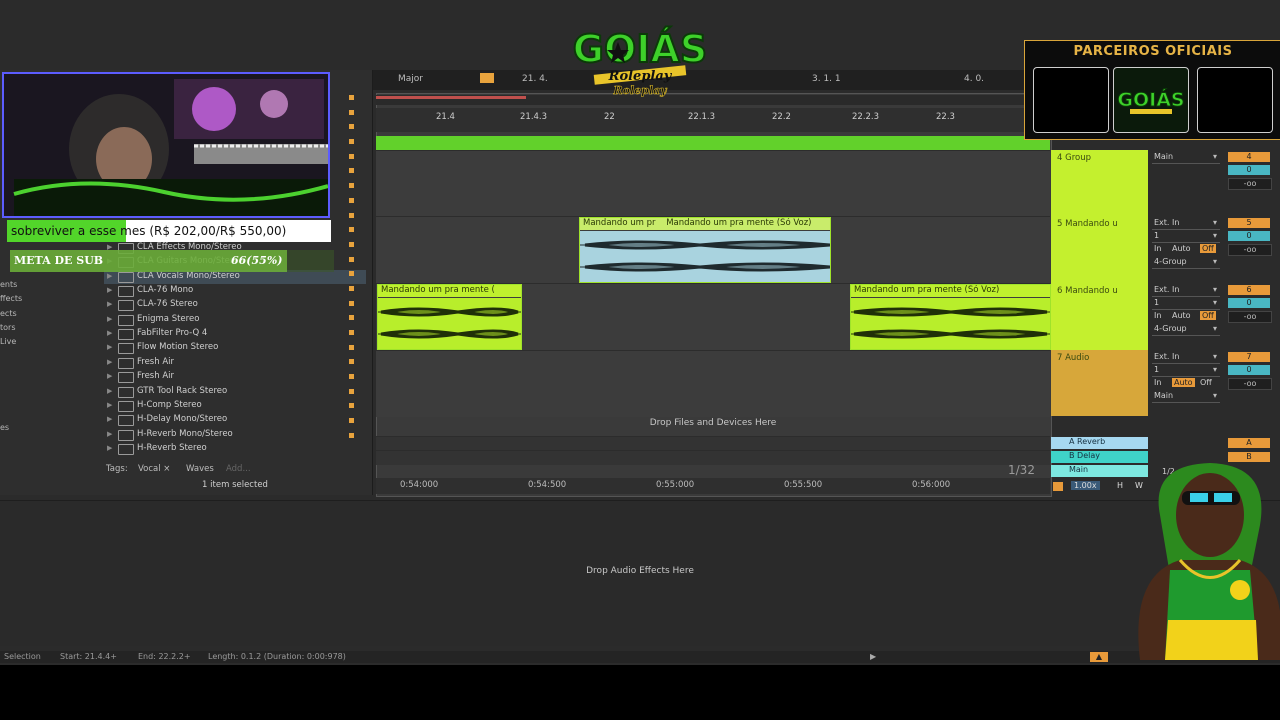  I want to click on track-number-button: 7, so click(1249, 357).